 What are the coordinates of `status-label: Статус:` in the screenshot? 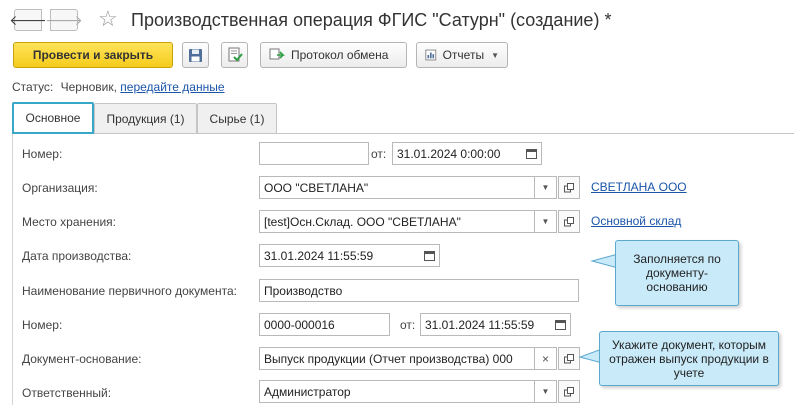 It's located at (33, 87).